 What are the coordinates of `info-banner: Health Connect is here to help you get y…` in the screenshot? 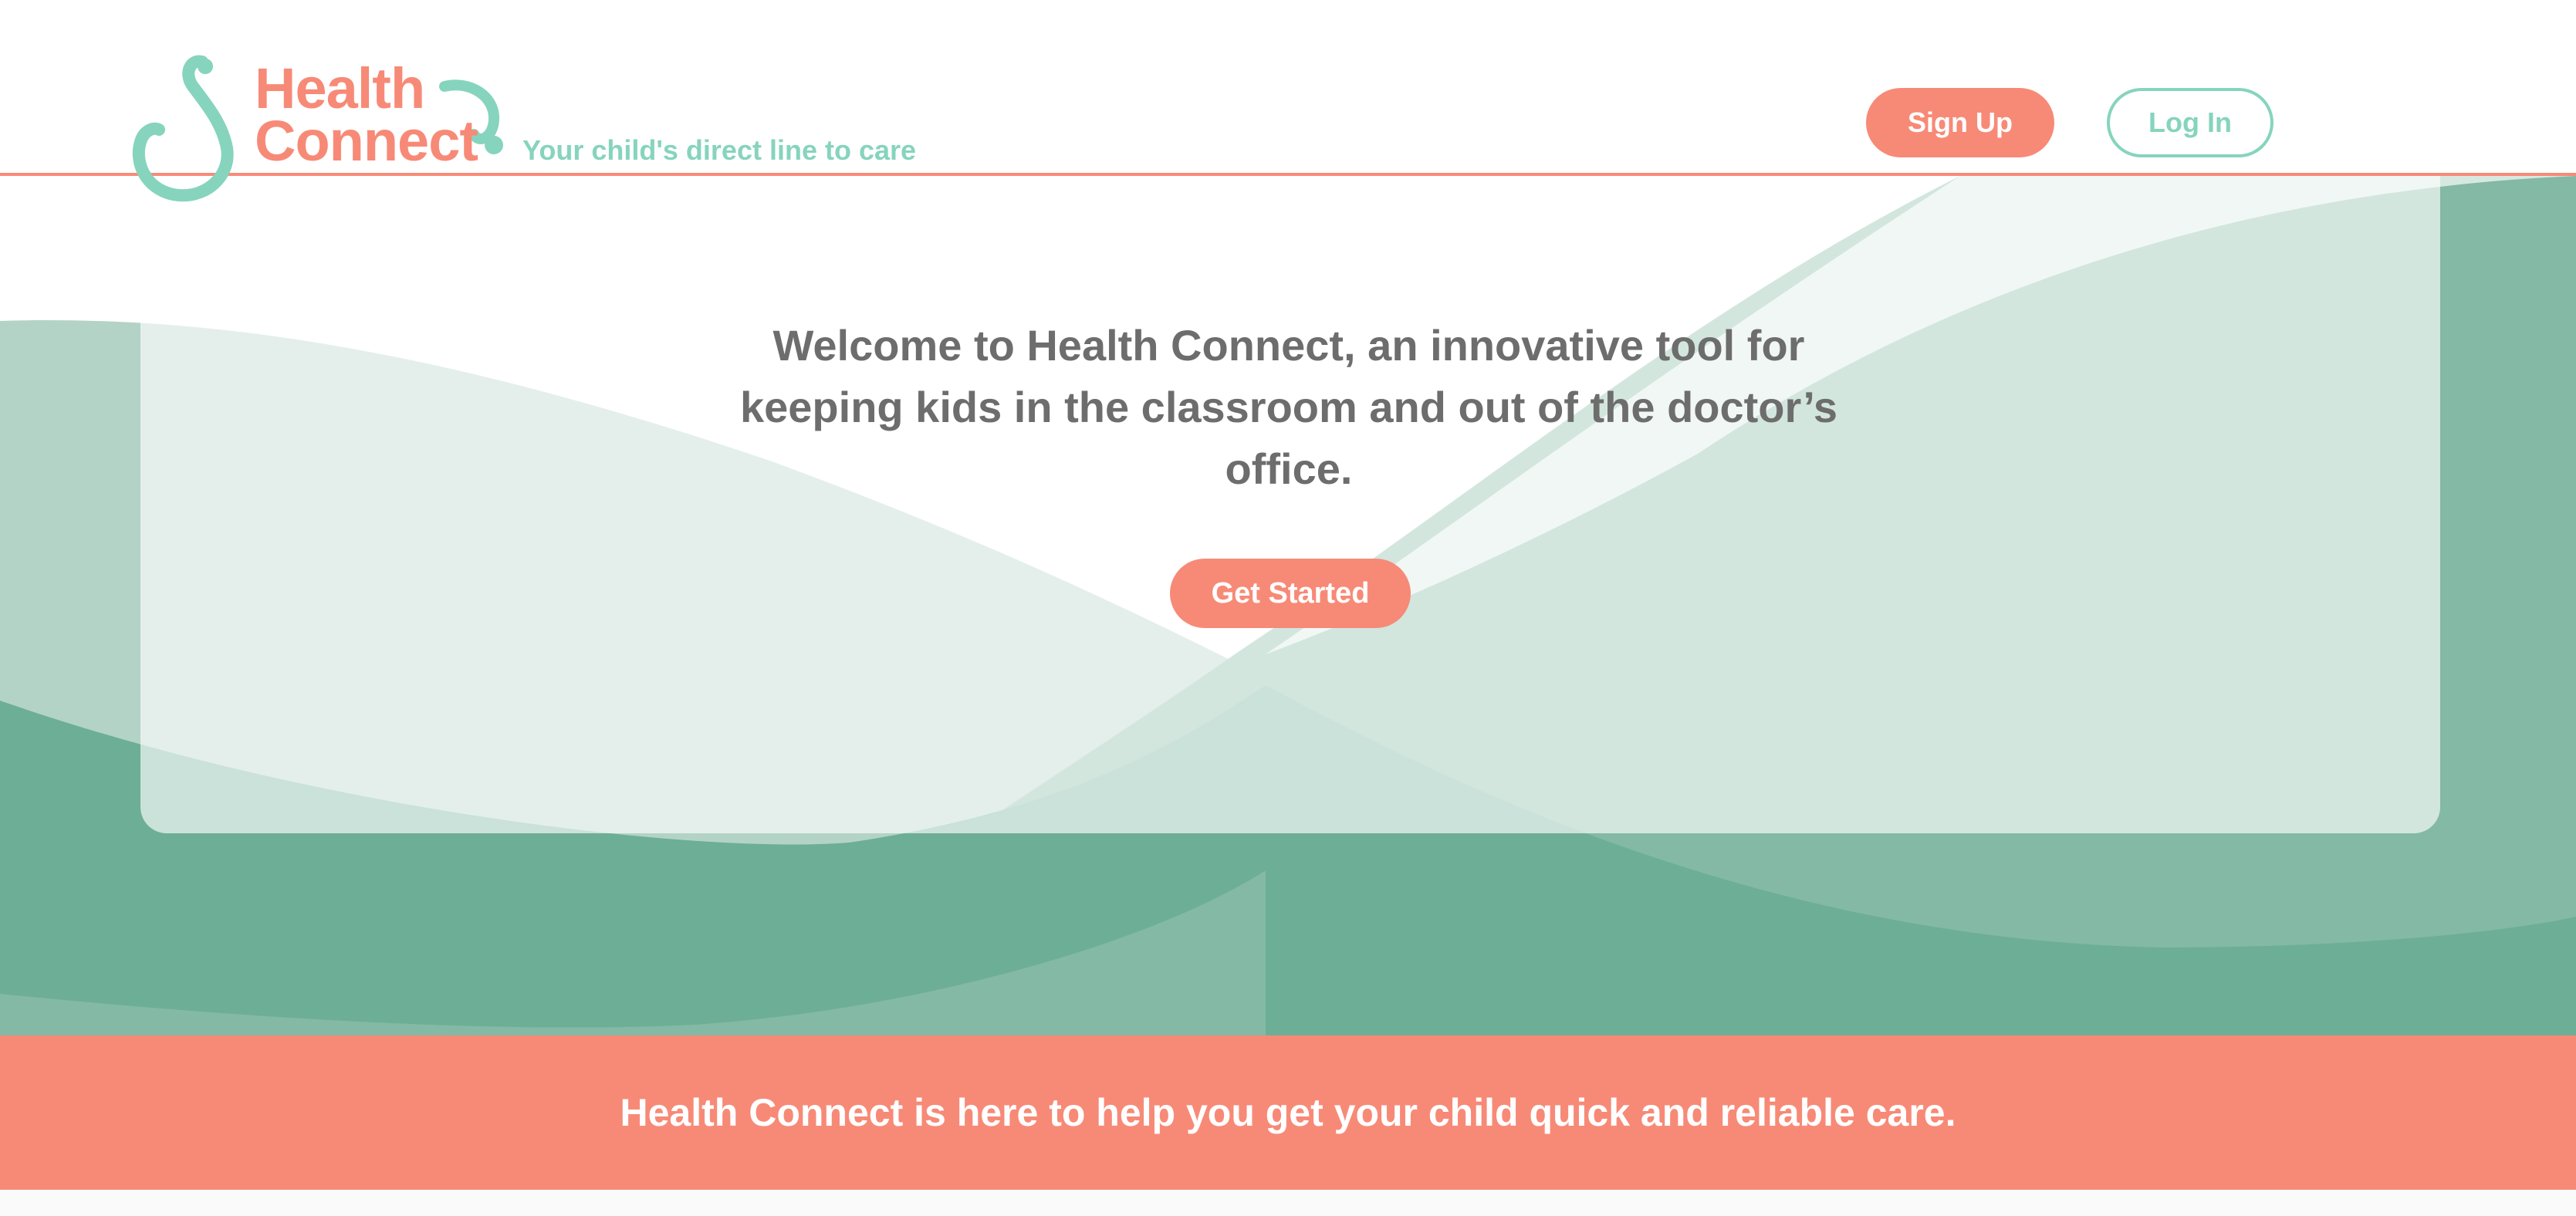 It's located at (1288, 1112).